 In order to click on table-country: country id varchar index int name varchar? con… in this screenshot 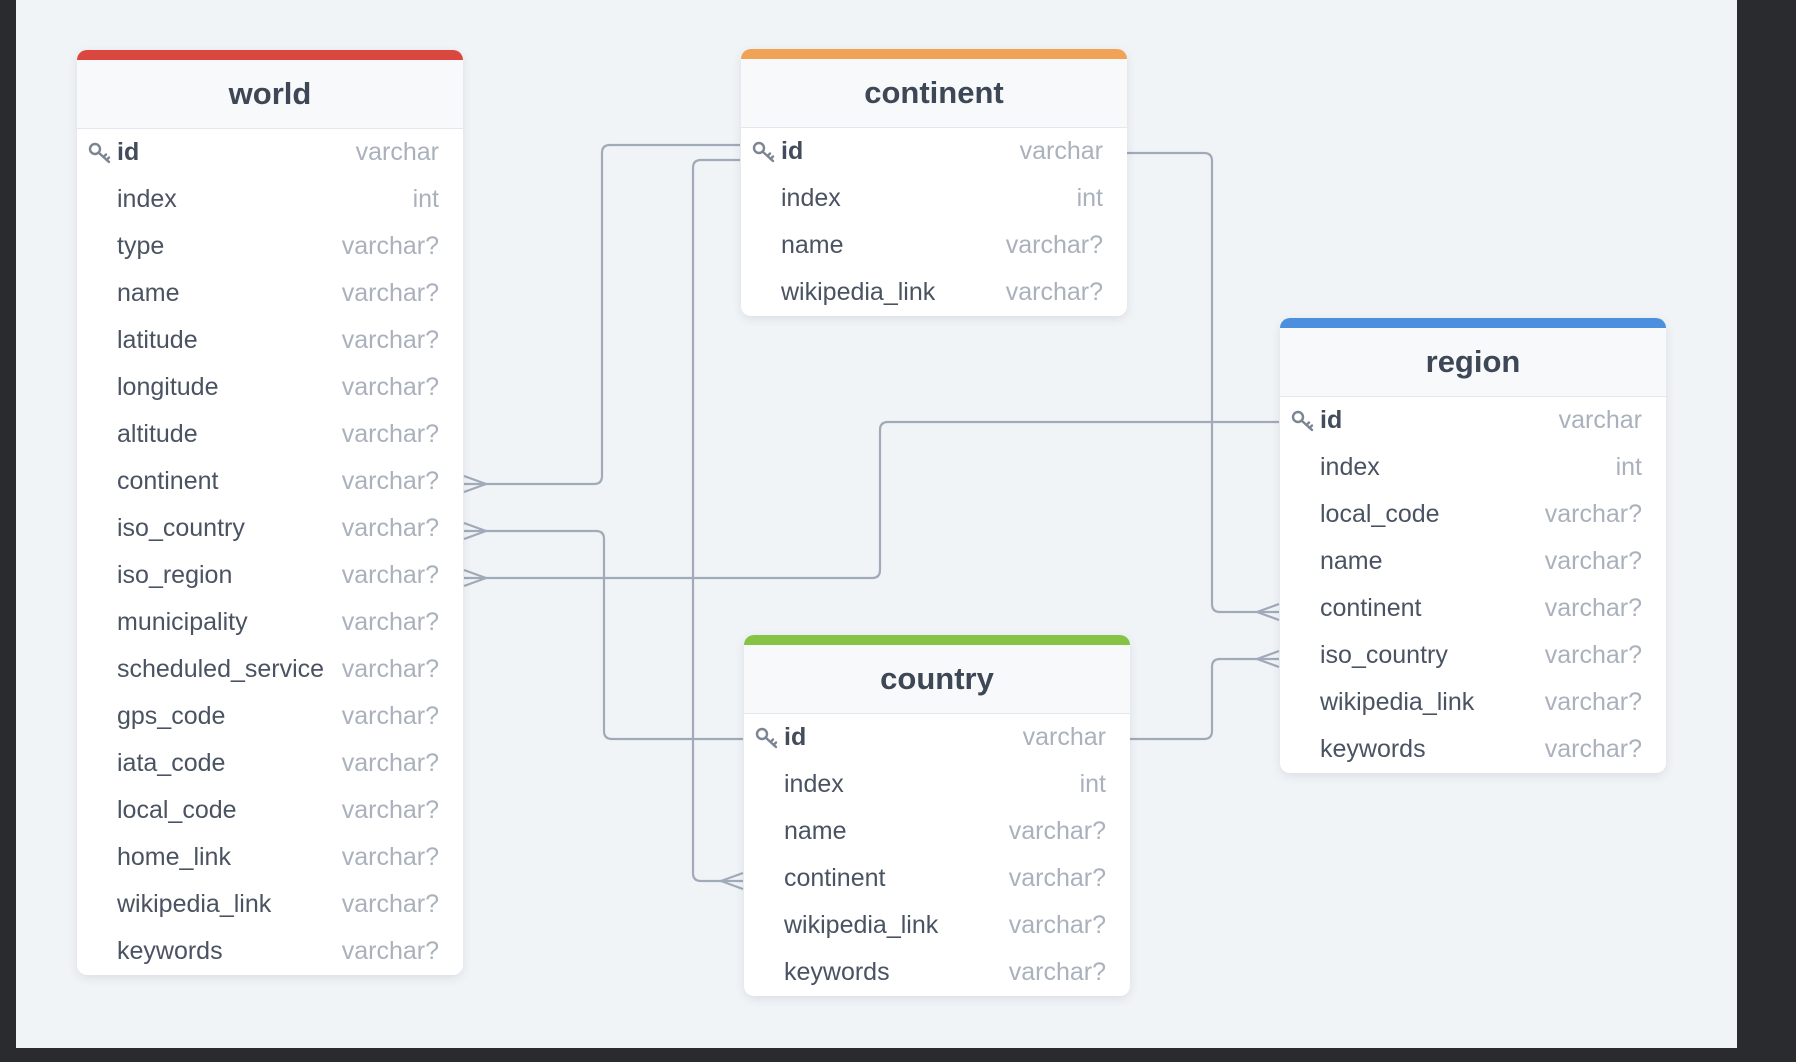, I will do `click(937, 815)`.